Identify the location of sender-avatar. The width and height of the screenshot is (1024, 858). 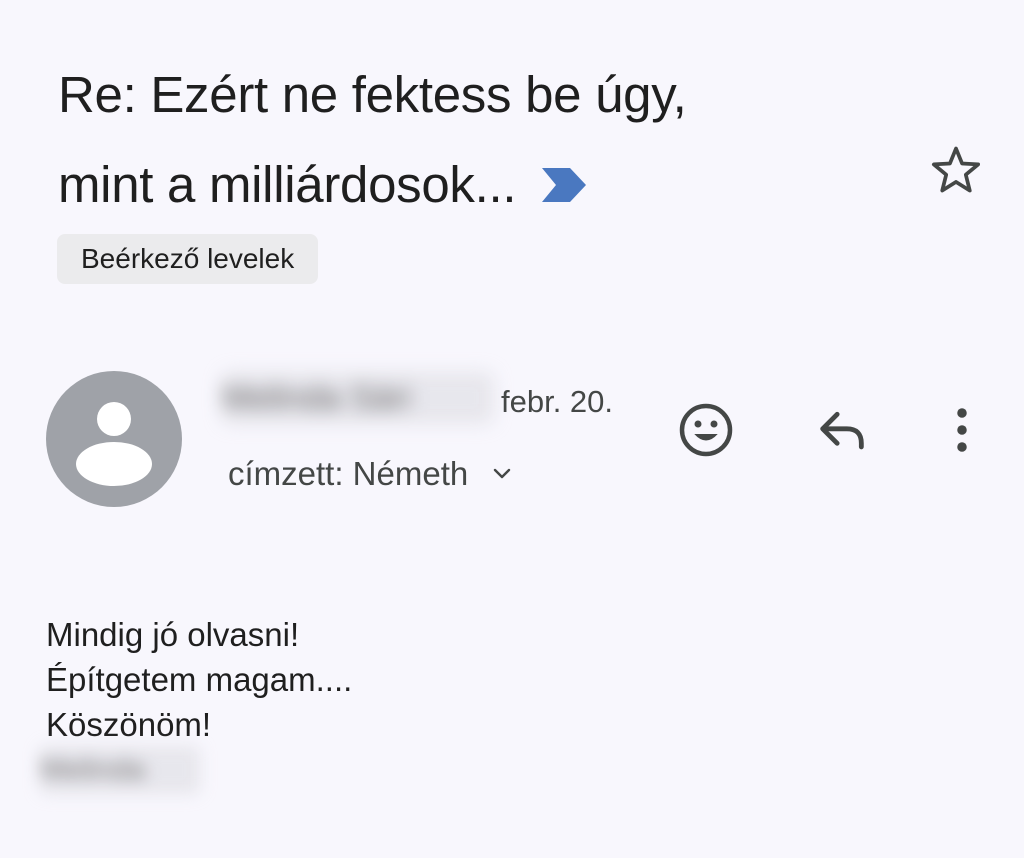
(114, 439).